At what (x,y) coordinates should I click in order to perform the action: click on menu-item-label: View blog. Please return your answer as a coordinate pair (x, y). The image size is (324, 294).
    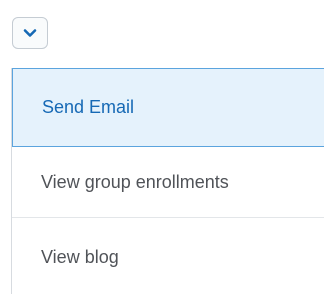
    Looking at the image, I should click on (80, 257).